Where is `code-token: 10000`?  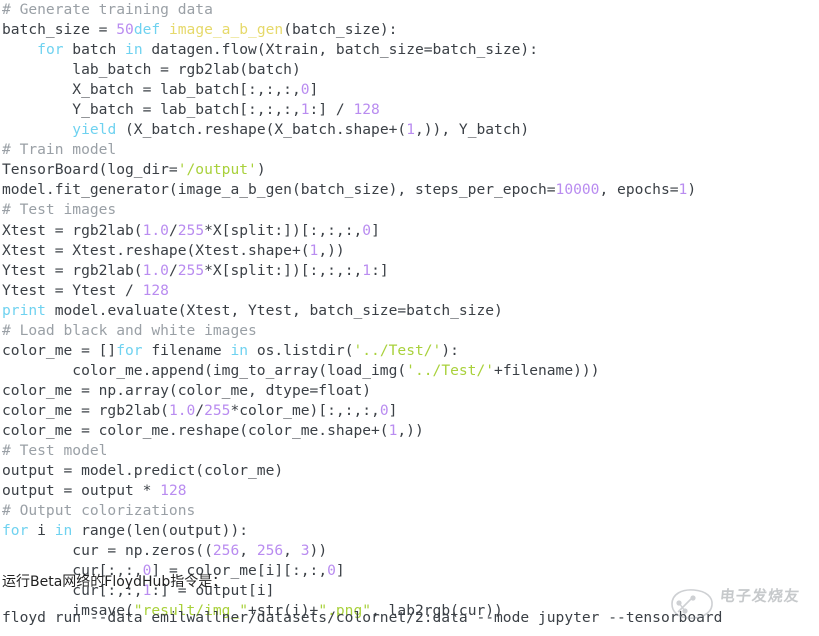 code-token: 10000 is located at coordinates (577, 190).